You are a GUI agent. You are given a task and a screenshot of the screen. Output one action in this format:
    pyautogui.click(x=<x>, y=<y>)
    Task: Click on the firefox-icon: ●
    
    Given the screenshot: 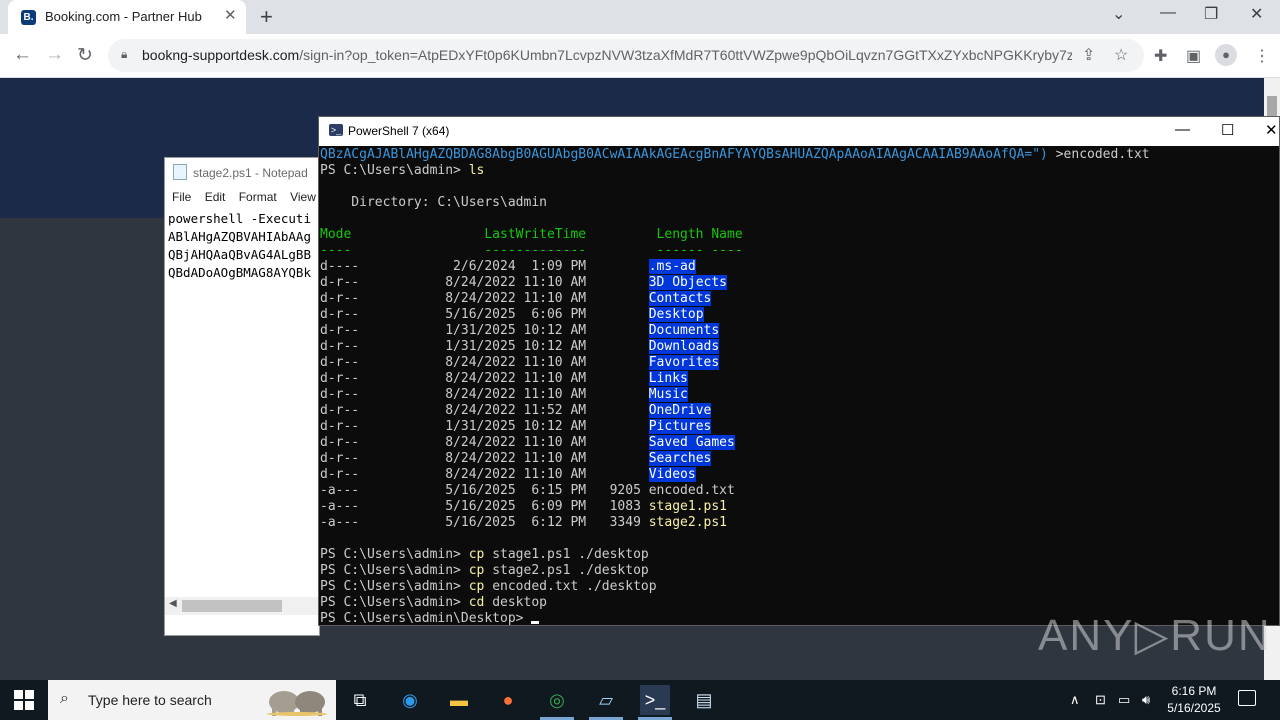 What is the action you would take?
    pyautogui.click(x=508, y=700)
    